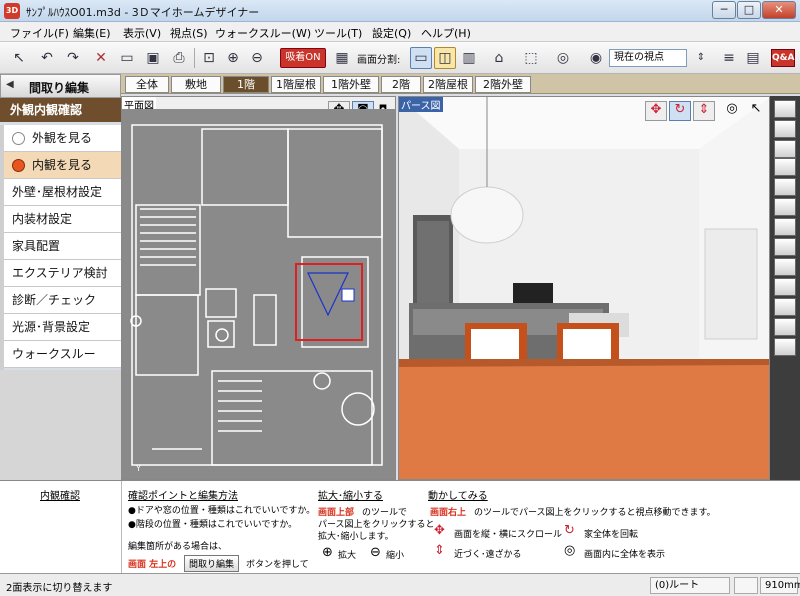 This screenshot has height=596, width=800. I want to click on radio-interior: 内観を見る, so click(62, 165).